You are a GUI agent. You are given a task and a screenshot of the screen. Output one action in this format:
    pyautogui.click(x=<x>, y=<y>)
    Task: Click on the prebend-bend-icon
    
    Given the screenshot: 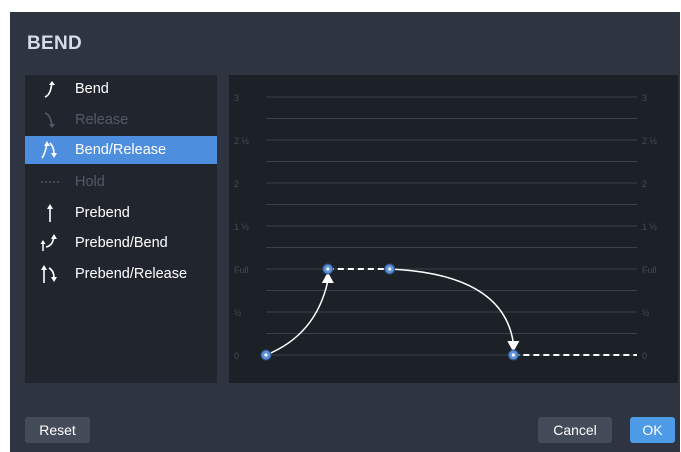 What is the action you would take?
    pyautogui.click(x=50, y=243)
    